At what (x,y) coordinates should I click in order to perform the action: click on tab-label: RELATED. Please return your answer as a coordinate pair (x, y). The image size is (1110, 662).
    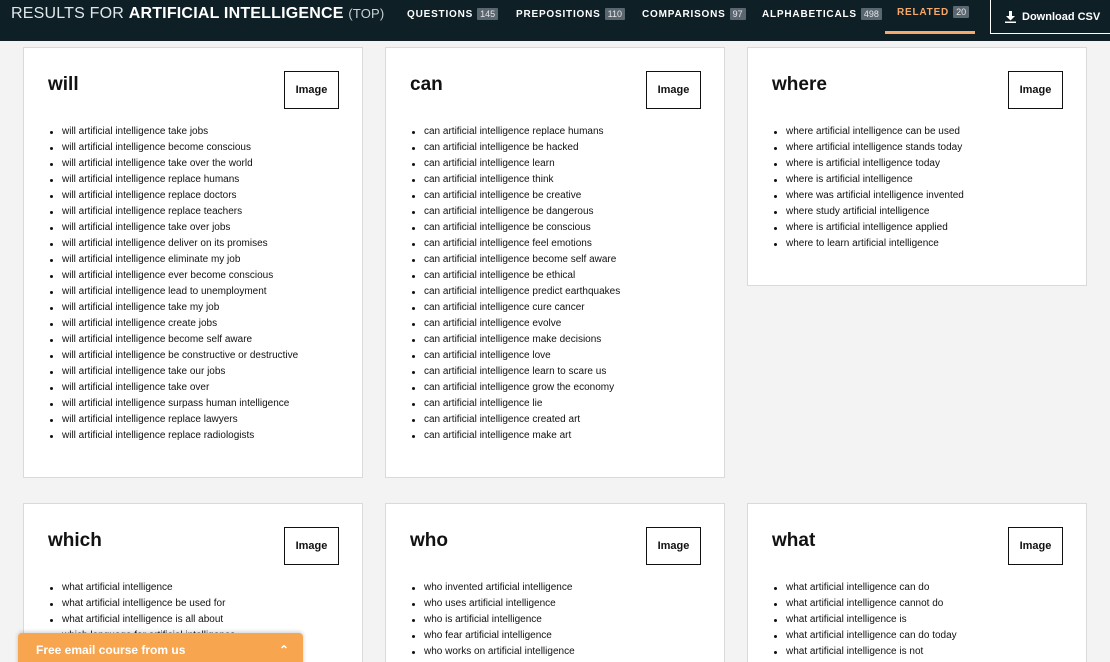
    Looking at the image, I should click on (923, 12).